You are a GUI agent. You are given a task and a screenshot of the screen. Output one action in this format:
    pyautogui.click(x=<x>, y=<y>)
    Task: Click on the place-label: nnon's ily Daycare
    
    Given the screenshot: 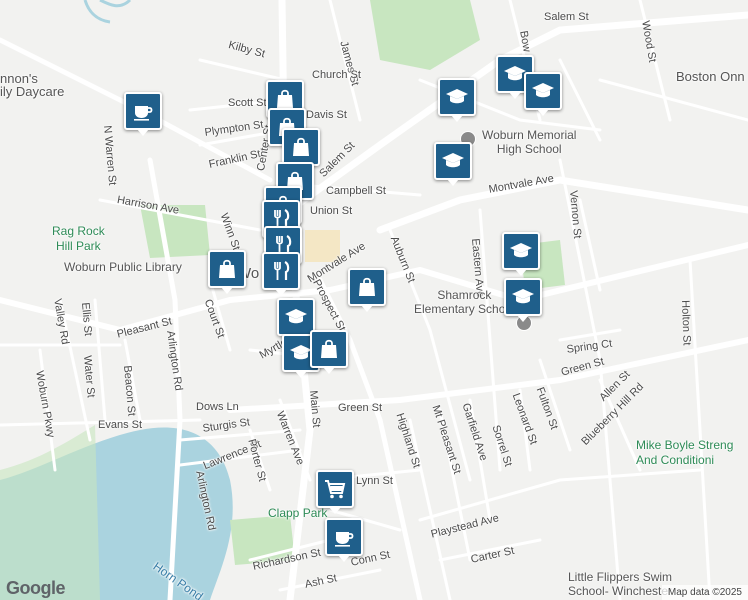 What is the action you would take?
    pyautogui.click(x=32, y=85)
    